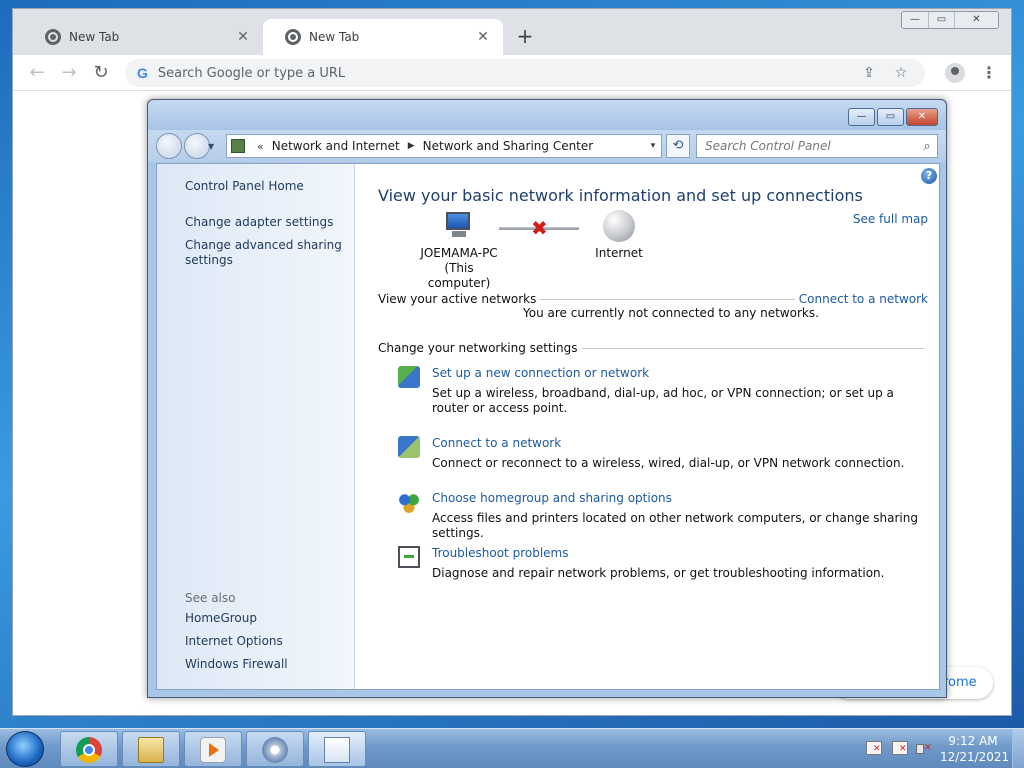 Image resolution: width=1024 pixels, height=768 pixels. Describe the element at coordinates (874, 748) in the screenshot. I see `action-center-flag-icon` at that location.